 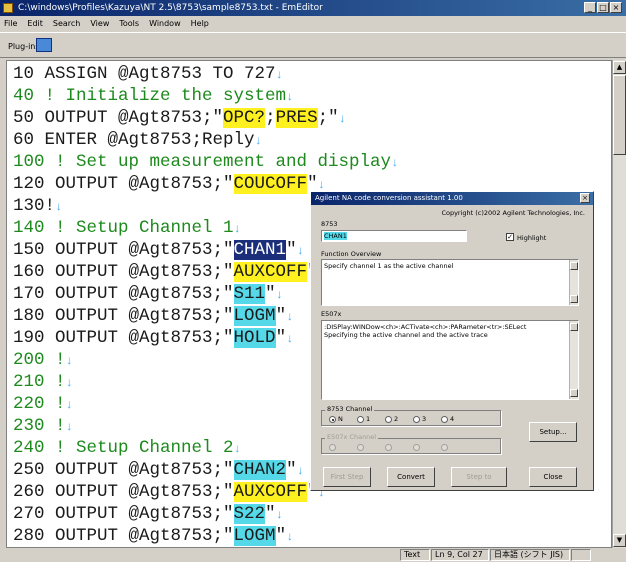 What do you see at coordinates (123, 316) in the screenshot?
I see `code-text: 180 OUTPUT @Agt8753;"` at bounding box center [123, 316].